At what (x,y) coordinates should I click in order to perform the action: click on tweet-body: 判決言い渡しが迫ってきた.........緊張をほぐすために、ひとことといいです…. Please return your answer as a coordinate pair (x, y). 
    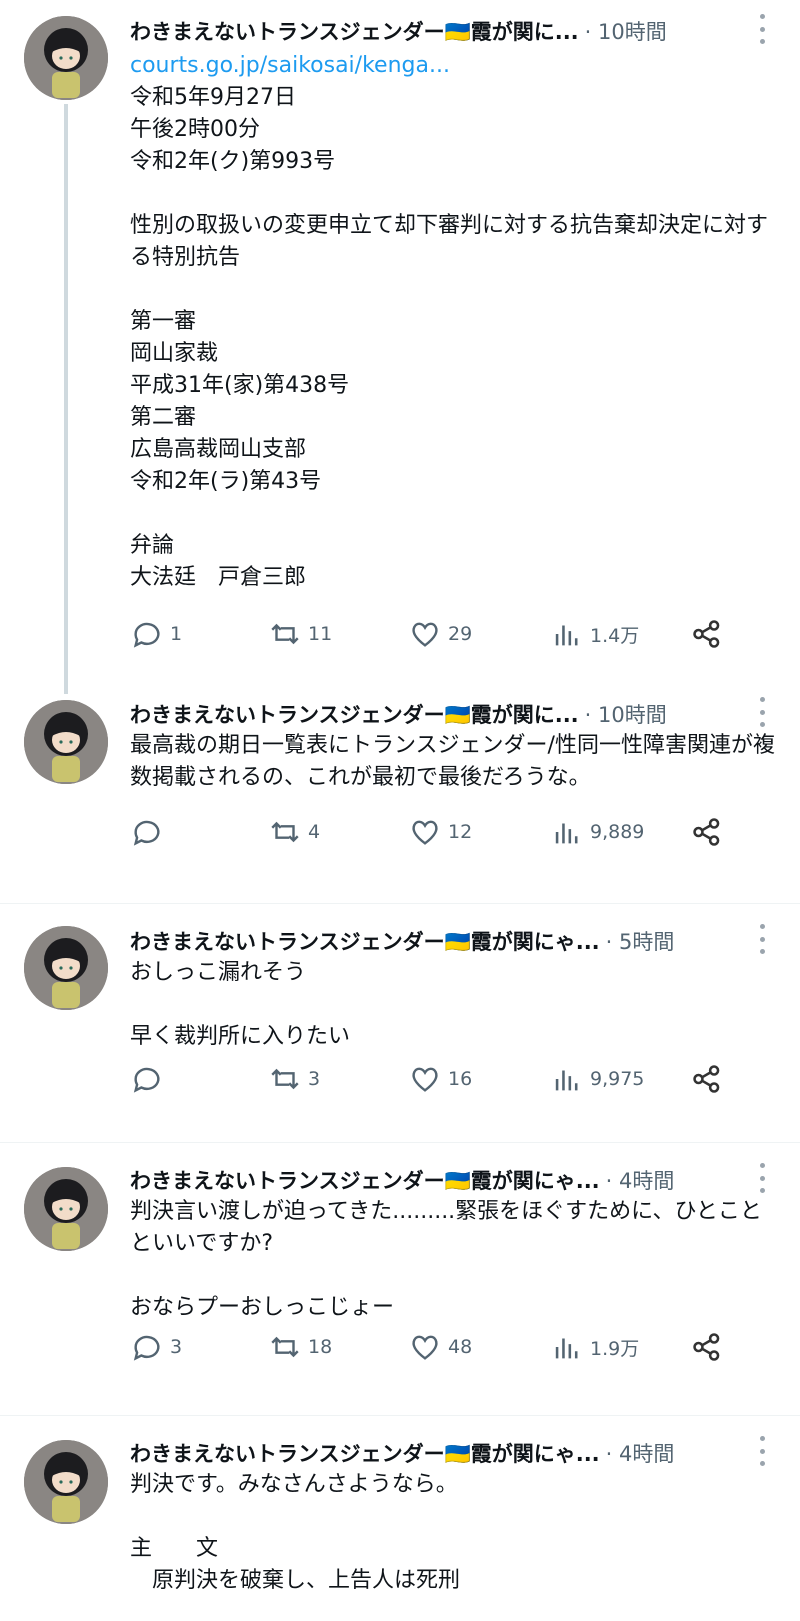
    Looking at the image, I should click on (453, 1260).